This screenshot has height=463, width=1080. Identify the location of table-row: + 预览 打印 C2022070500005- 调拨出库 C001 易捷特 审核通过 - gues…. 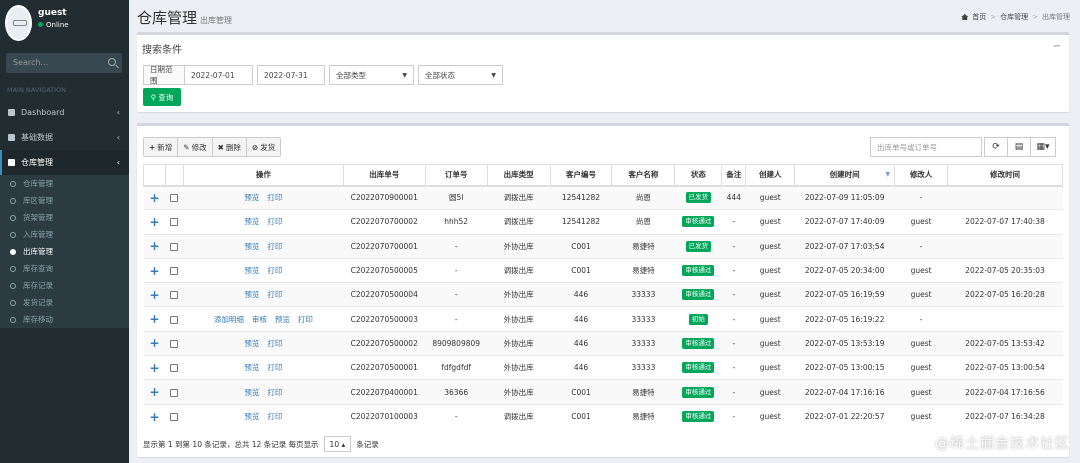
(603, 270).